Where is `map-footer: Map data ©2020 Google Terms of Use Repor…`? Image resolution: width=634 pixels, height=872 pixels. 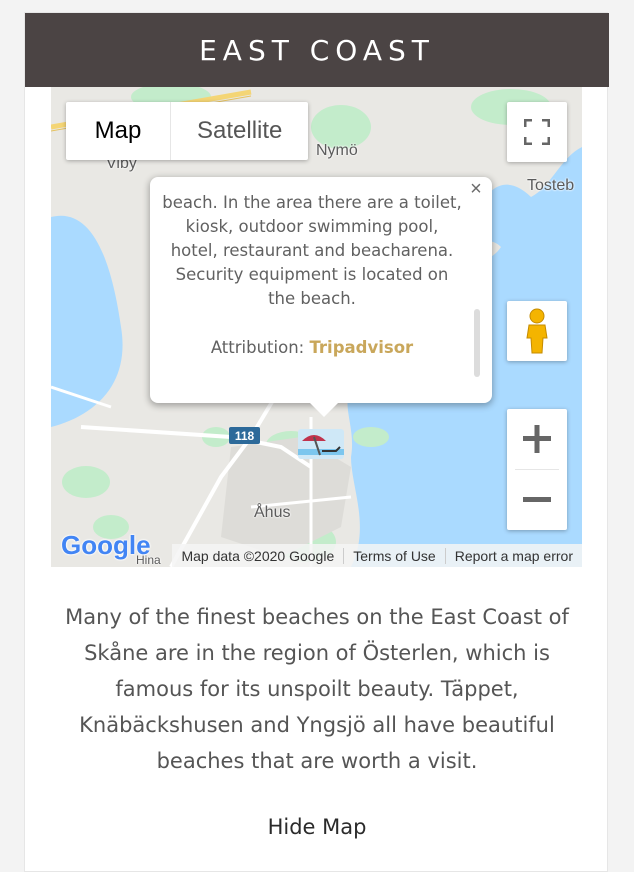
map-footer: Map data ©2020 Google Terms of Use Repor… is located at coordinates (377, 555).